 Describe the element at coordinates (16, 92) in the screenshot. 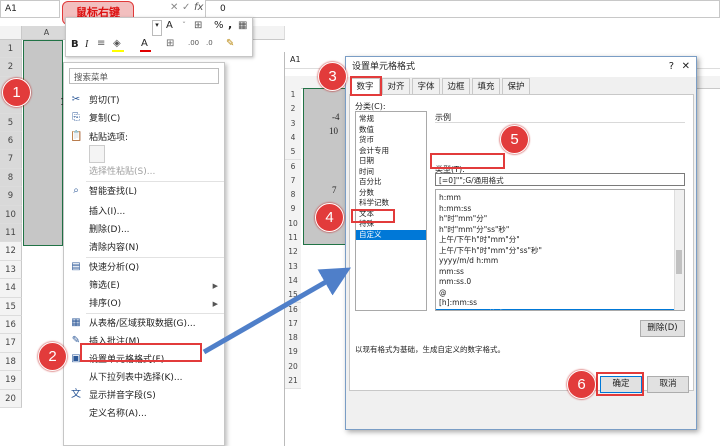

I see `step-badge-1: 1` at that location.